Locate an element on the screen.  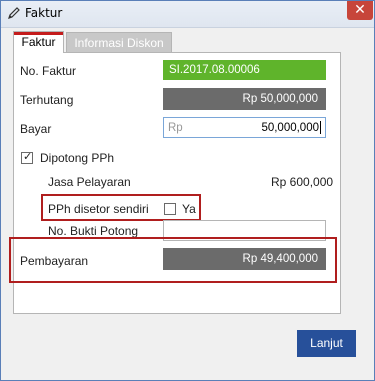
pencil-icon is located at coordinates (14, 13).